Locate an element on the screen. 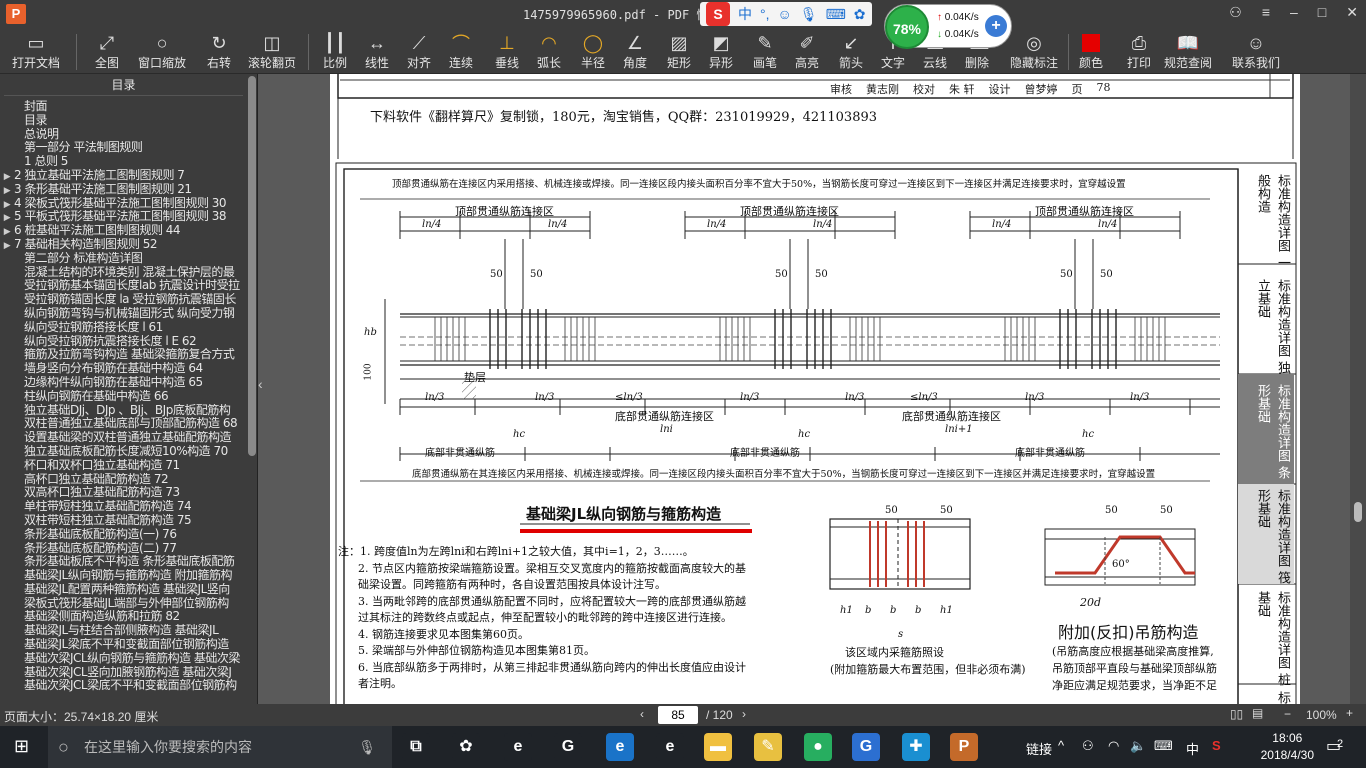  toc-item: ▶ 3 条形基础平法施工图制图规则 21 is located at coordinates (123, 190).